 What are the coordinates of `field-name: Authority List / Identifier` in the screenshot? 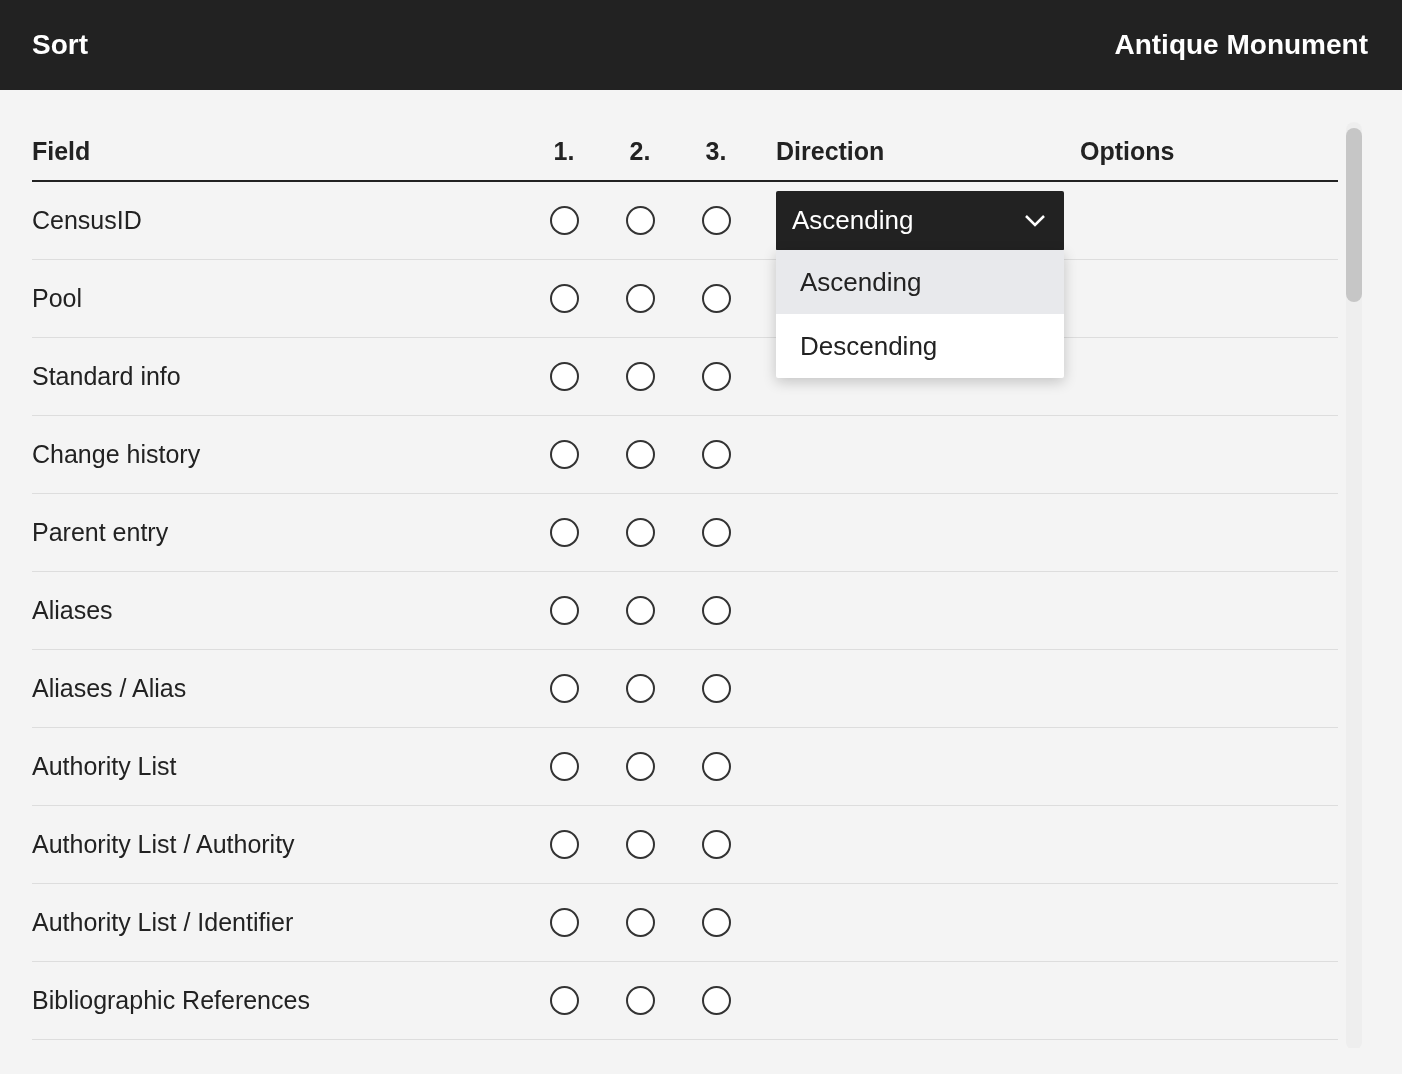 It's located at (163, 922).